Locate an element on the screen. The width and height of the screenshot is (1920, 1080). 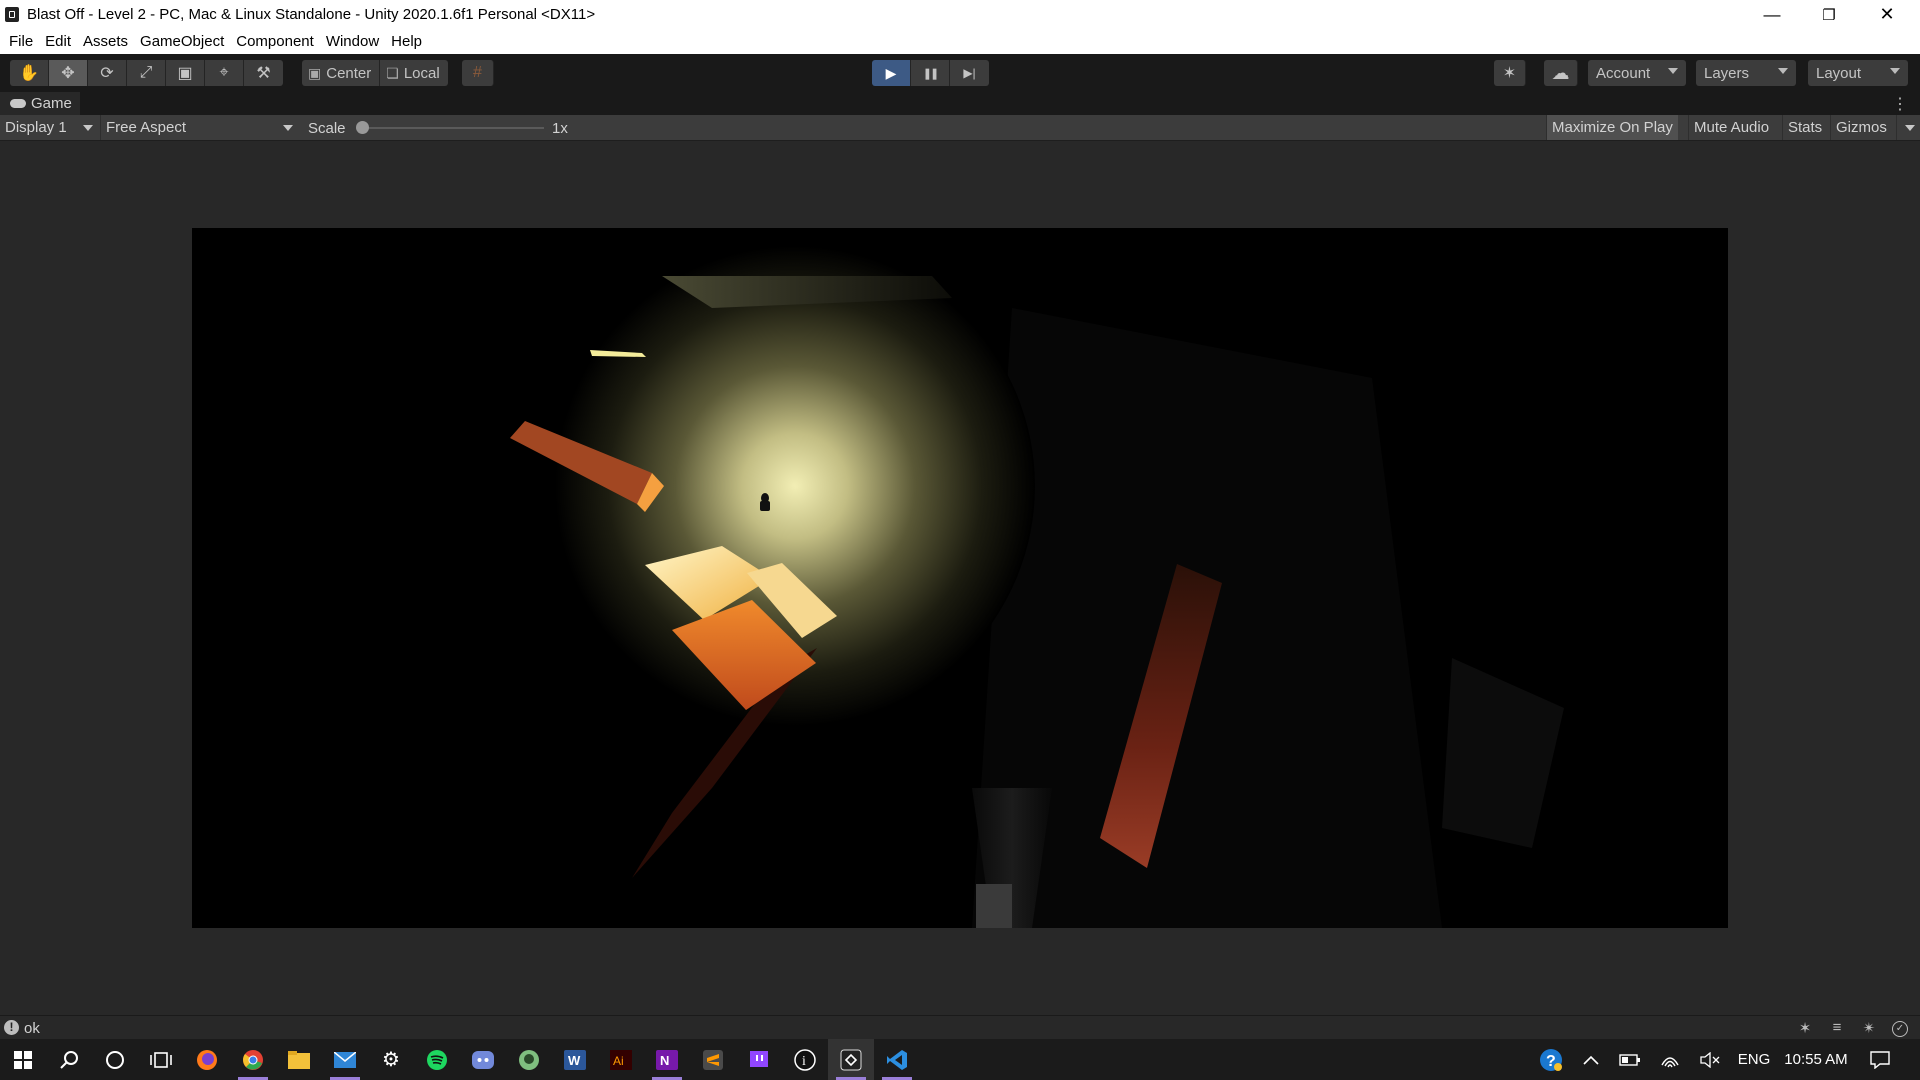
custom-tool-icon: ⚒ is located at coordinates (263, 73).